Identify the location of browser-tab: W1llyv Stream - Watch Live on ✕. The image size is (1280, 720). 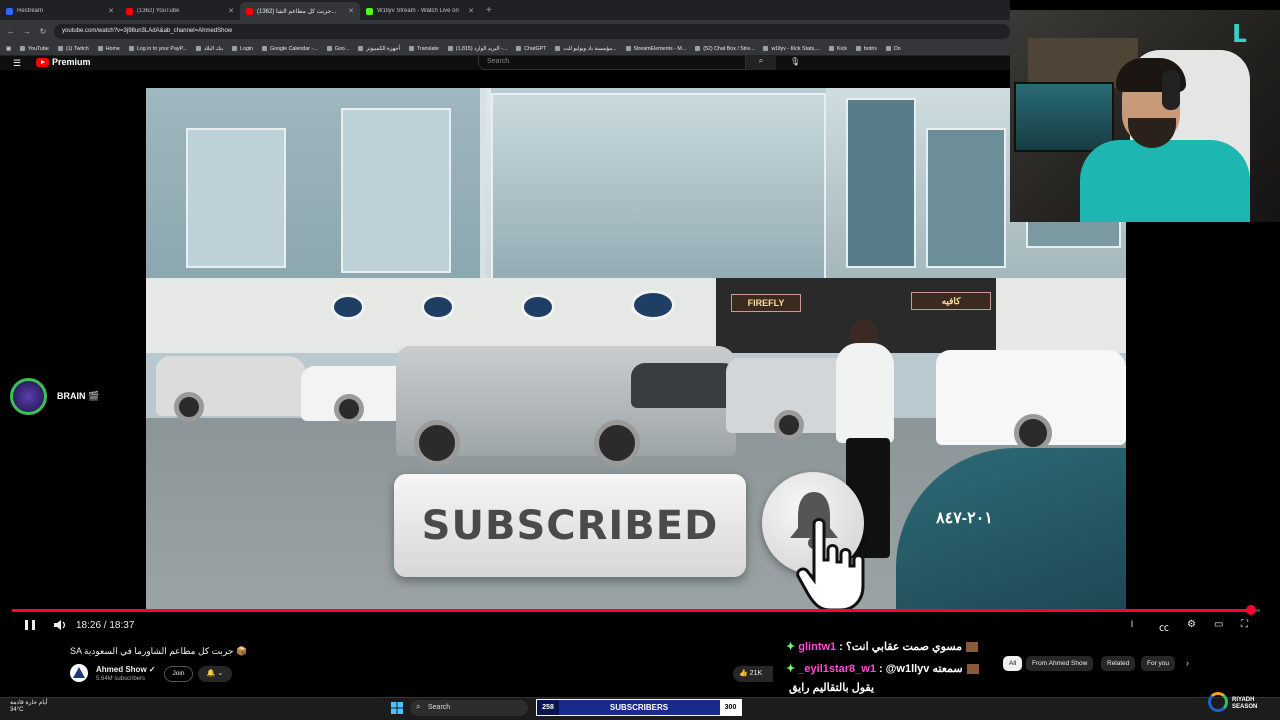
(420, 11).